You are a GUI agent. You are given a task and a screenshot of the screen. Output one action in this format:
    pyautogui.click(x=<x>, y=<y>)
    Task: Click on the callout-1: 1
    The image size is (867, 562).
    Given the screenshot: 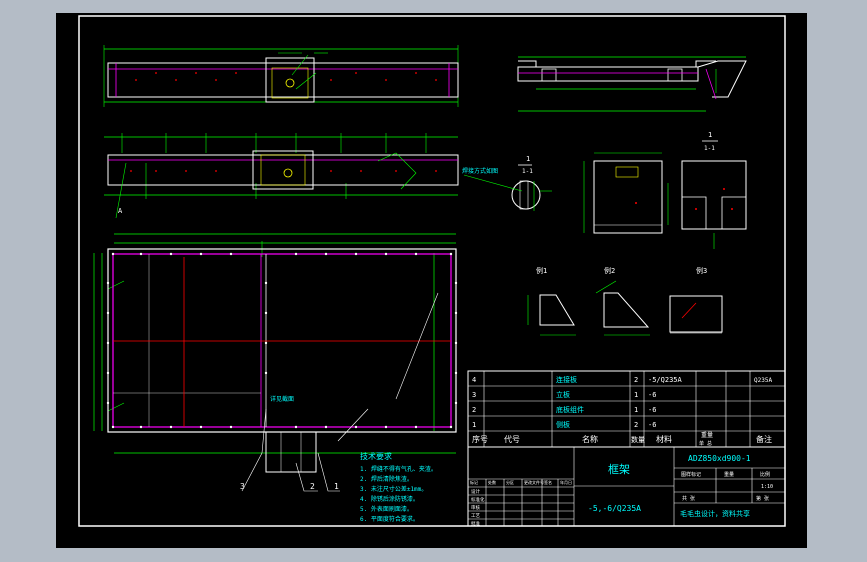 What is the action you would take?
    pyautogui.click(x=336, y=486)
    